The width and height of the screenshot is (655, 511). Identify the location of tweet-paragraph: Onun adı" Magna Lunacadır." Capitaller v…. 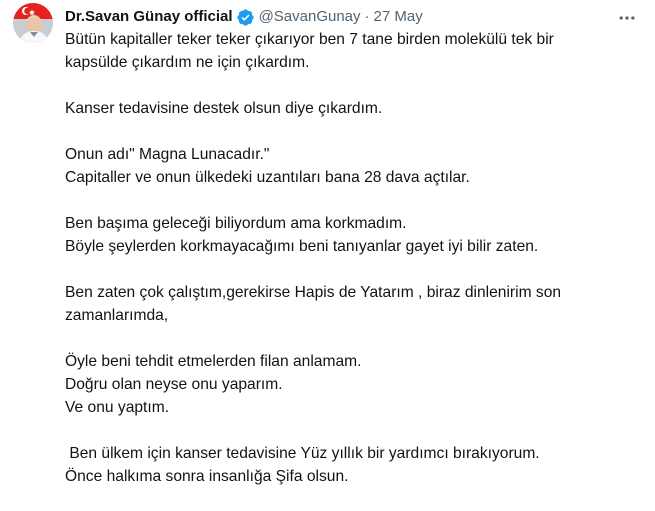
(355, 166).